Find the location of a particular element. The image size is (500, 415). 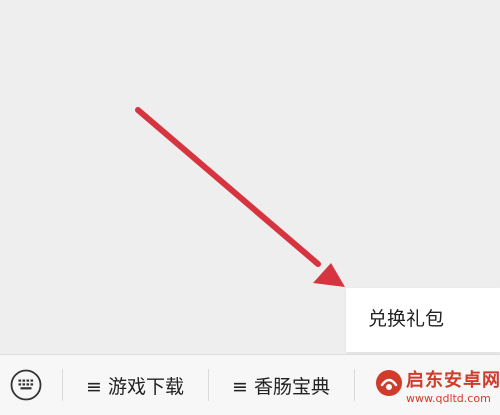

popup-menu: 兑换礼包 is located at coordinates (423, 320).